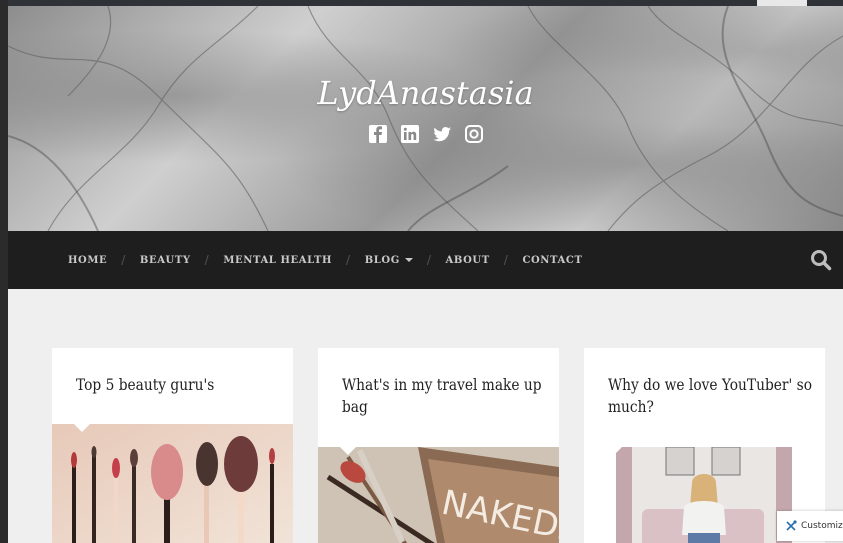 The height and width of the screenshot is (543, 843). I want to click on linkedin-icon, so click(410, 134).